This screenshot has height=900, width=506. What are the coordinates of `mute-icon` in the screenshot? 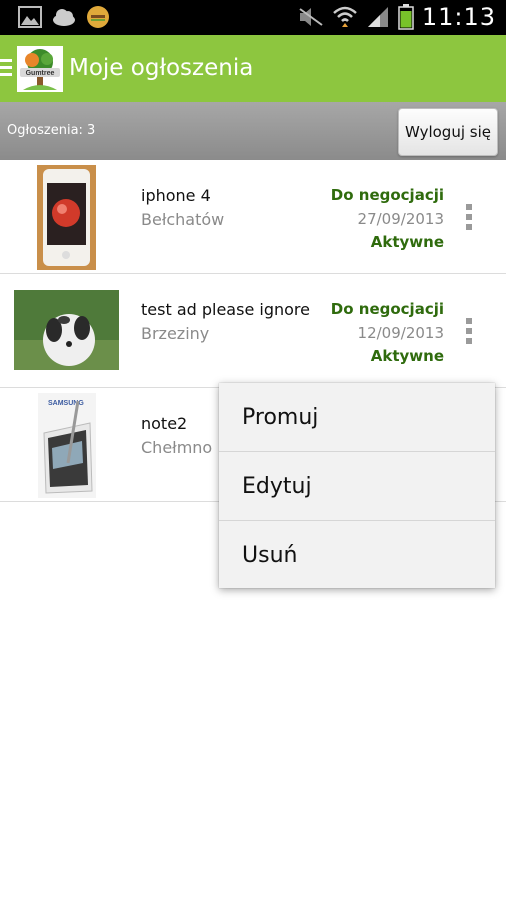 It's located at (311, 17).